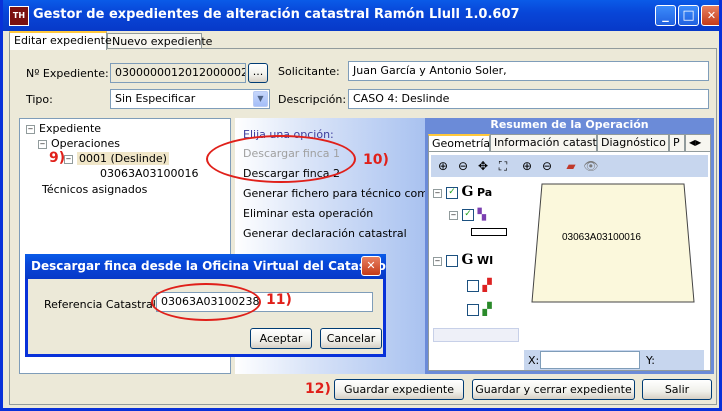  I want to click on map-toolbar: ⊕ ⊖ ✥ ⛶ ⊕ ⊖ ▰ 👁, so click(569, 166).